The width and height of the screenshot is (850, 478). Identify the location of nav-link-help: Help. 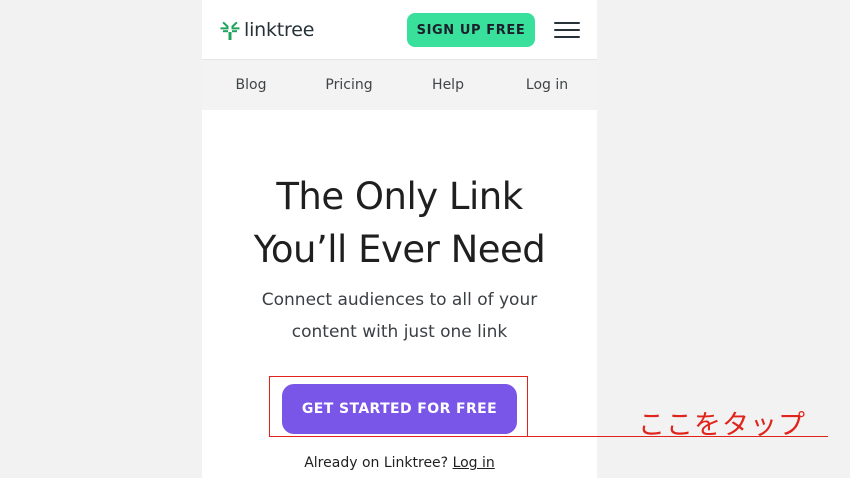
(448, 85).